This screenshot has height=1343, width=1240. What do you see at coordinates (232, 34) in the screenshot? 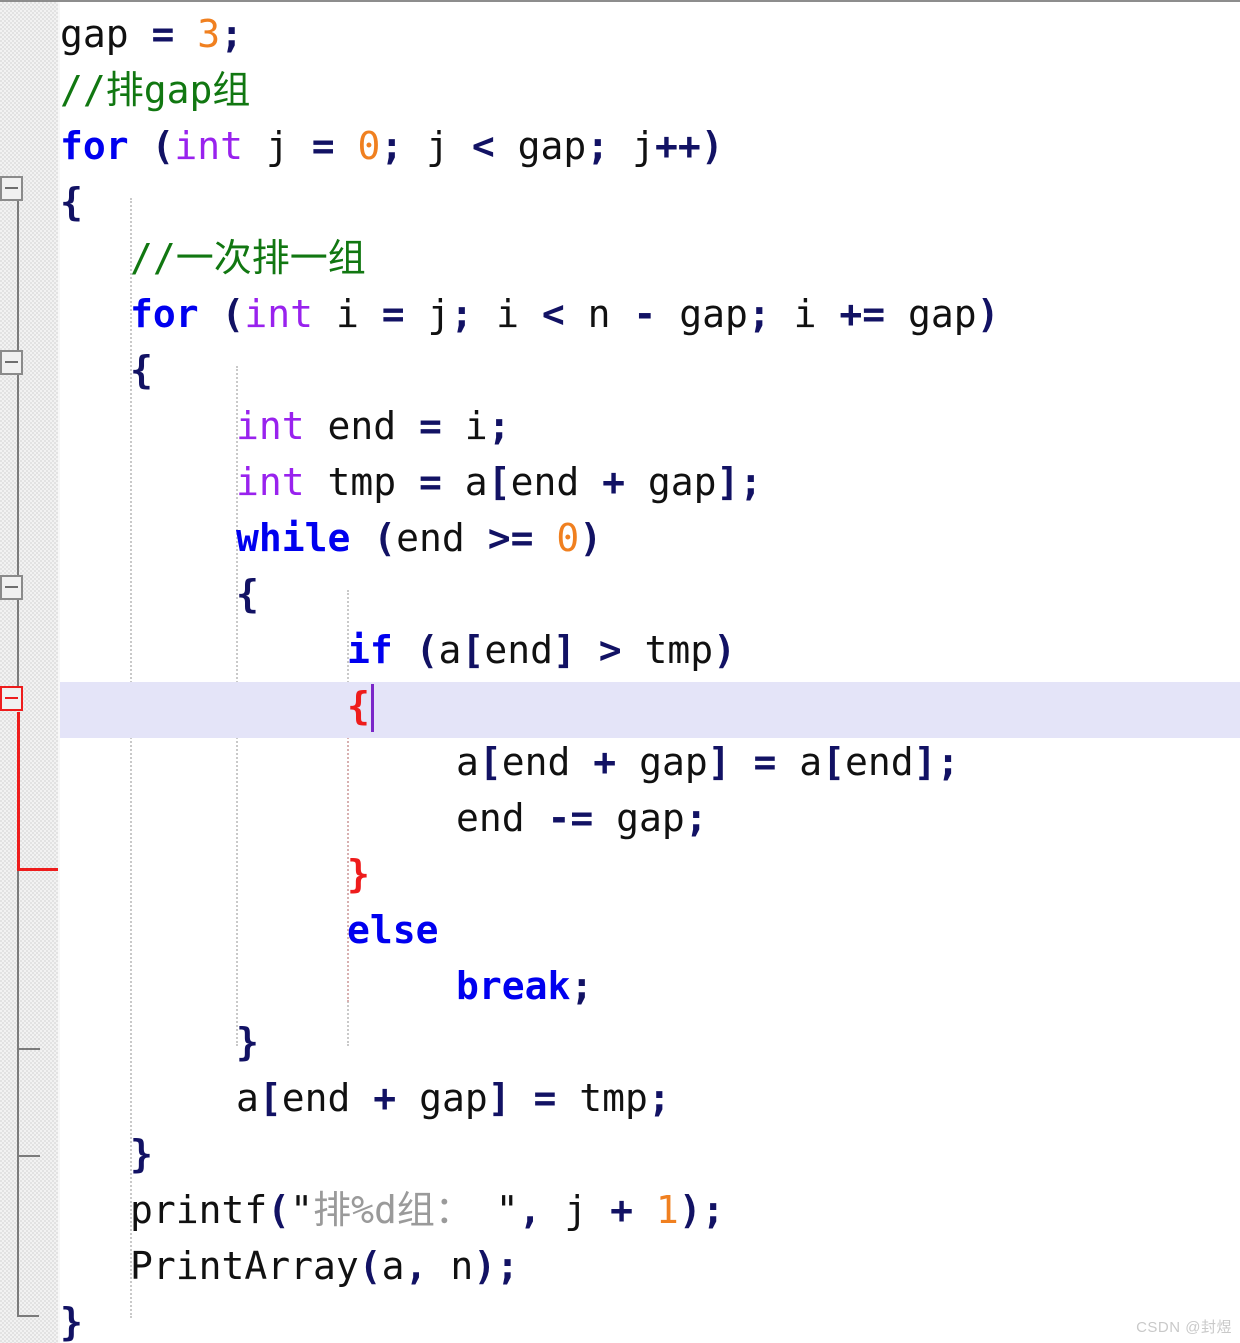
I see `token-semicolon: ;` at bounding box center [232, 34].